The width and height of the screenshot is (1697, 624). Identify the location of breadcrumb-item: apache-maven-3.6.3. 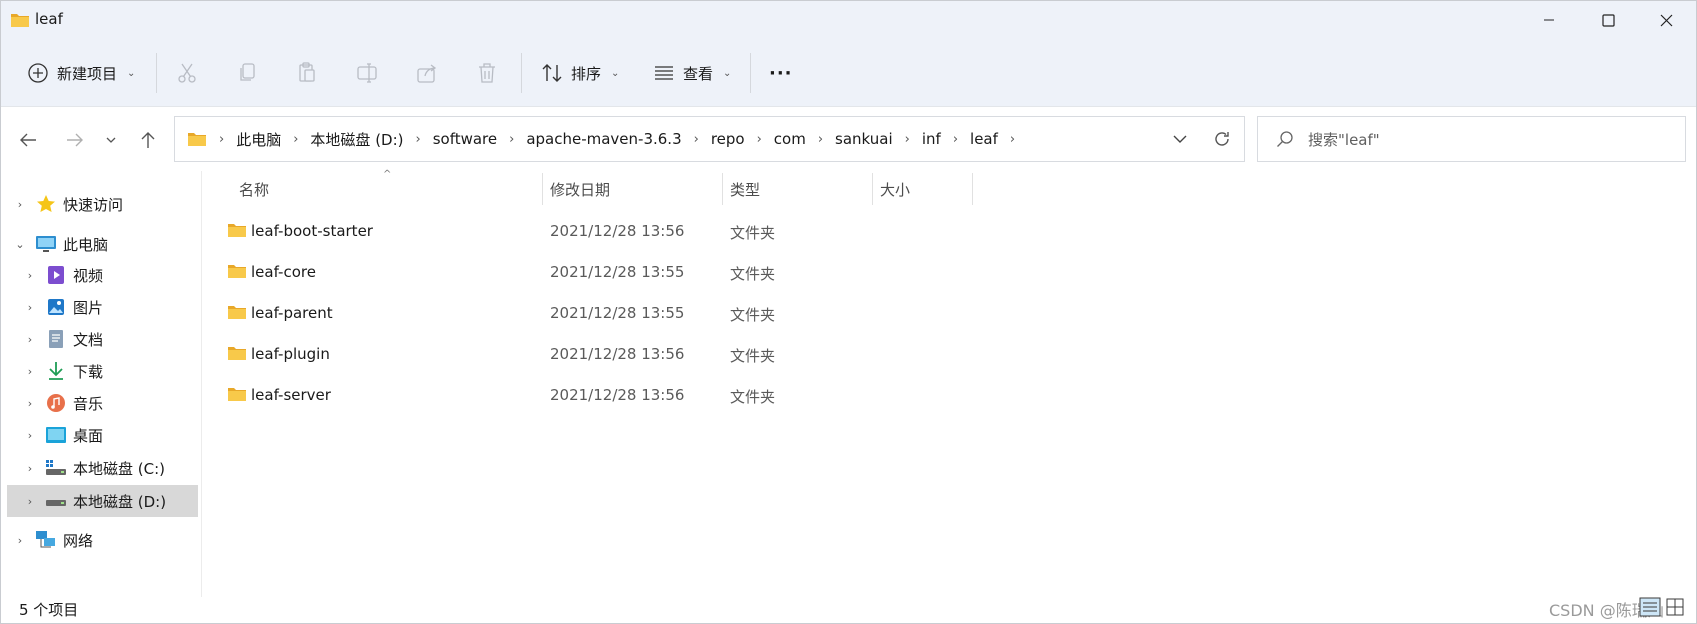
(603, 139).